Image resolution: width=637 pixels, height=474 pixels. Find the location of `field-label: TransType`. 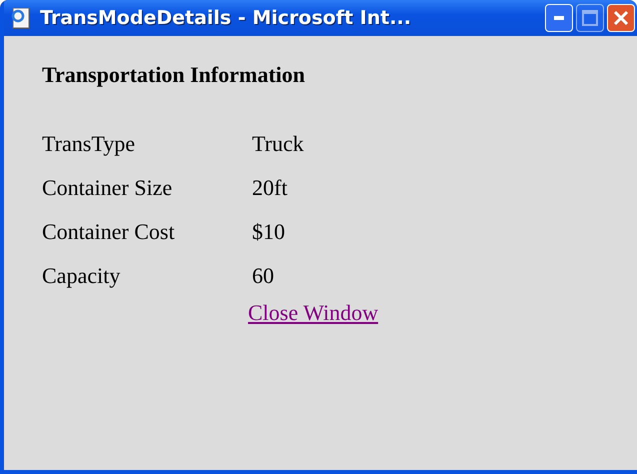

field-label: TransType is located at coordinates (89, 144).